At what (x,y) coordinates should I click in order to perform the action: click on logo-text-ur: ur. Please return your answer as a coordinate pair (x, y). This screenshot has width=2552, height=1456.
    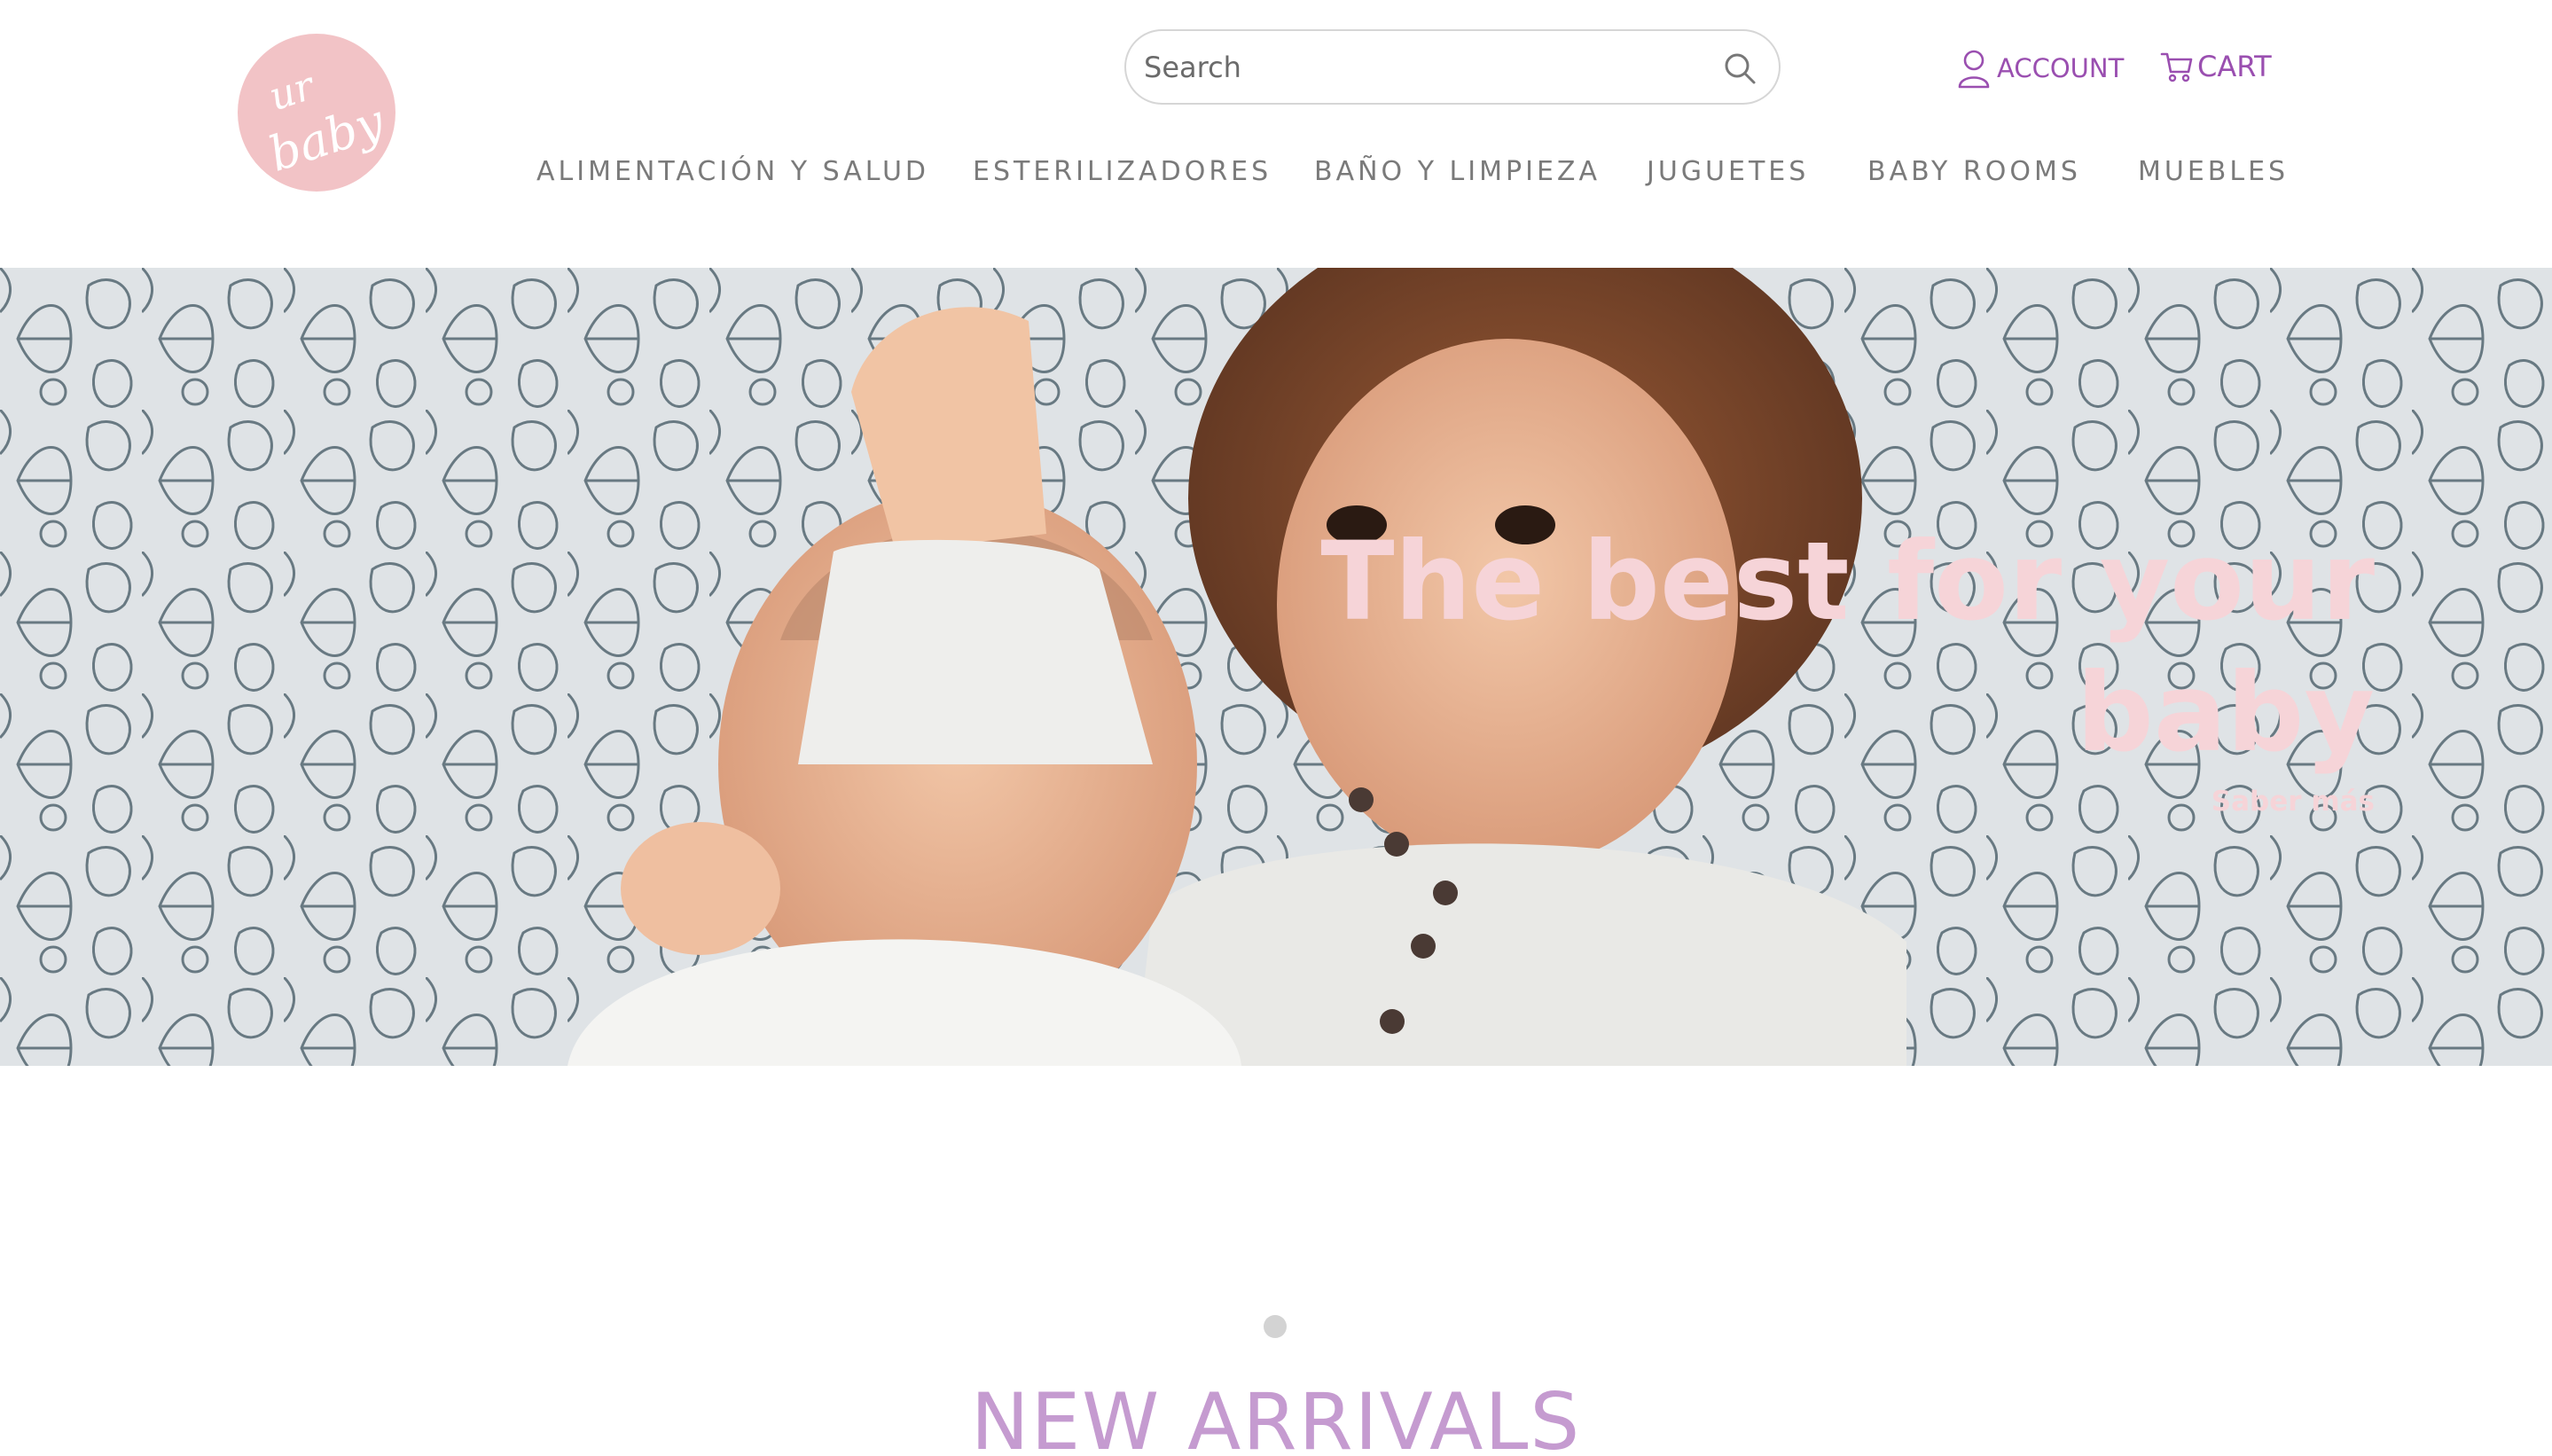
    Looking at the image, I should click on (291, 92).